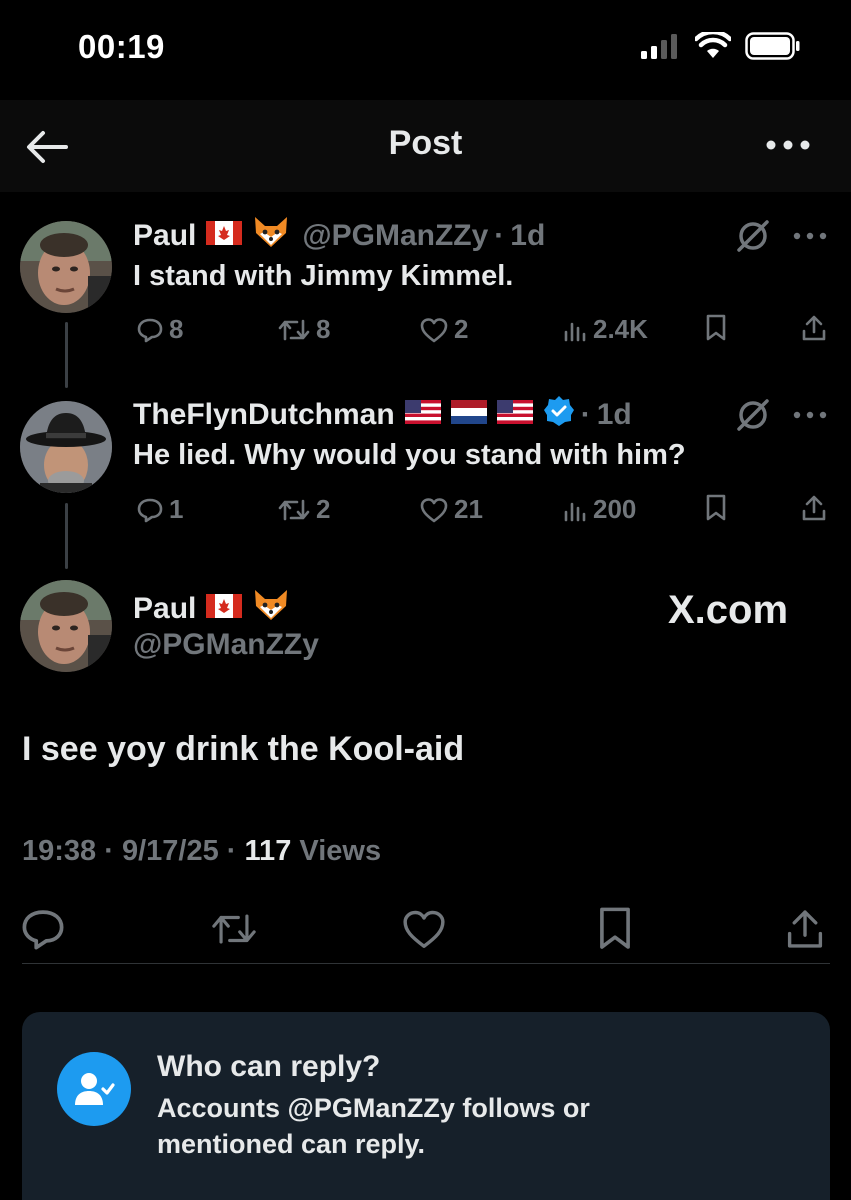 This screenshot has width=851, height=1200. What do you see at coordinates (340, 851) in the screenshot?
I see `views-label: Views` at bounding box center [340, 851].